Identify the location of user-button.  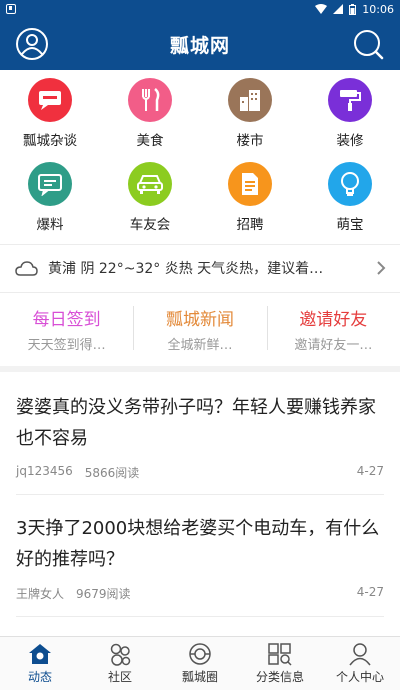
(32, 44).